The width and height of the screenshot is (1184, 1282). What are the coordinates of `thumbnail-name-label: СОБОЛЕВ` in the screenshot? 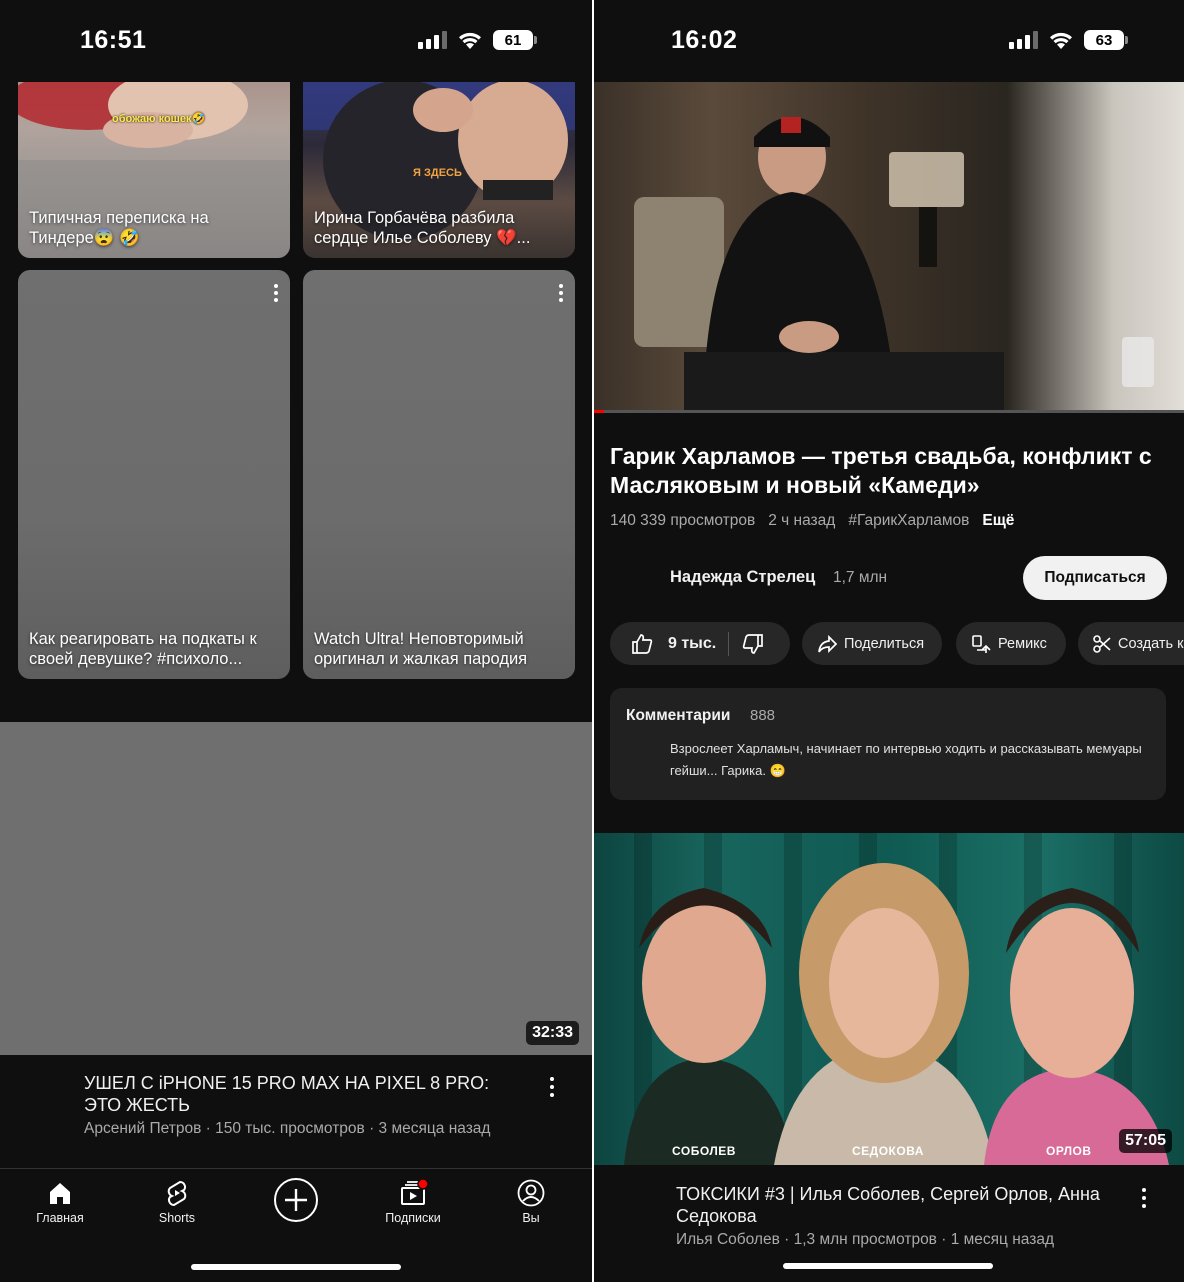 It's located at (704, 1151).